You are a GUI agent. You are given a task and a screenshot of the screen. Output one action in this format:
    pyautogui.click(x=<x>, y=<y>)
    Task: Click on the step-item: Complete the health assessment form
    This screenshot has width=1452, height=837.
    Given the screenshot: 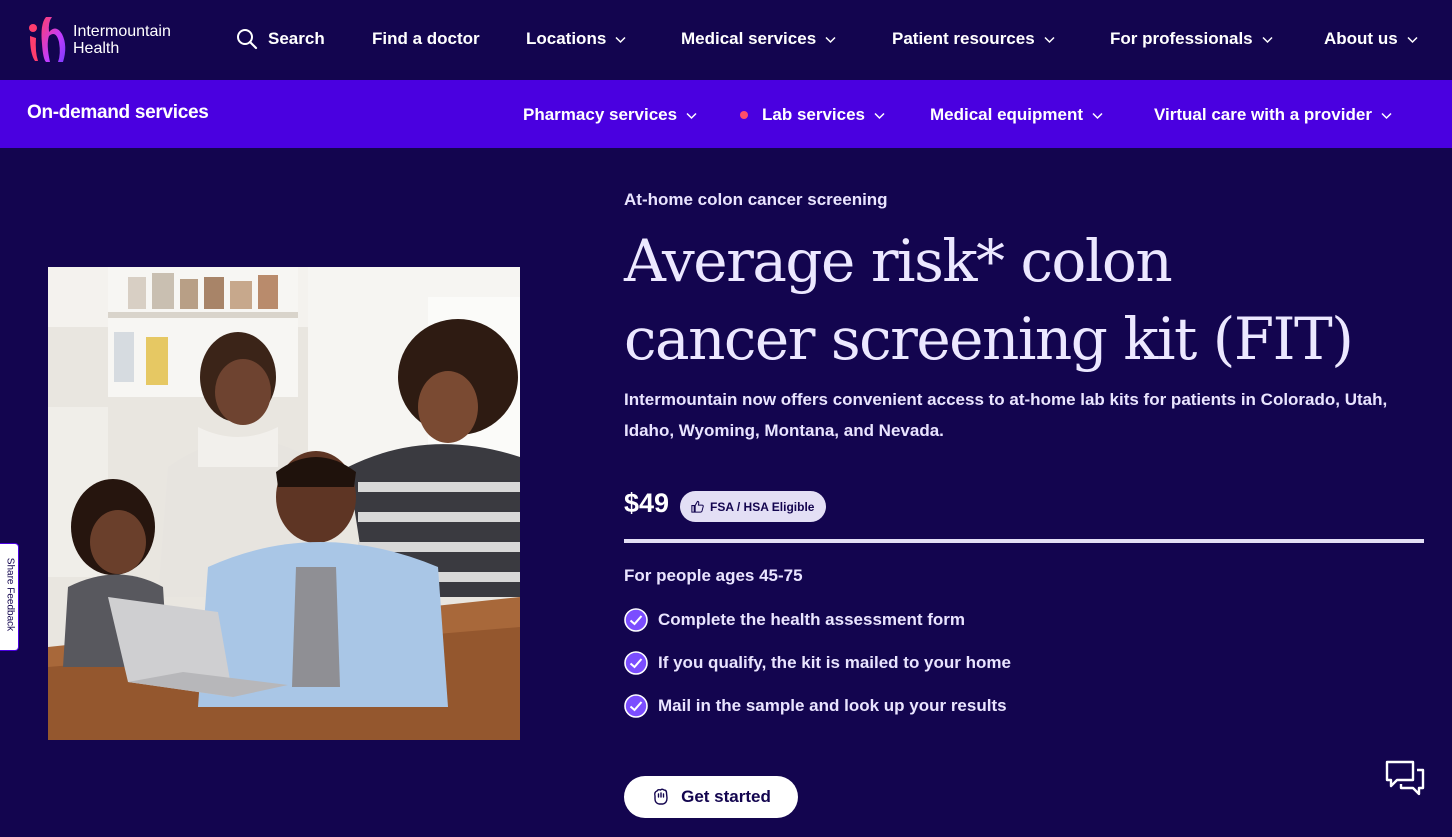 What is the action you would take?
    pyautogui.click(x=794, y=620)
    